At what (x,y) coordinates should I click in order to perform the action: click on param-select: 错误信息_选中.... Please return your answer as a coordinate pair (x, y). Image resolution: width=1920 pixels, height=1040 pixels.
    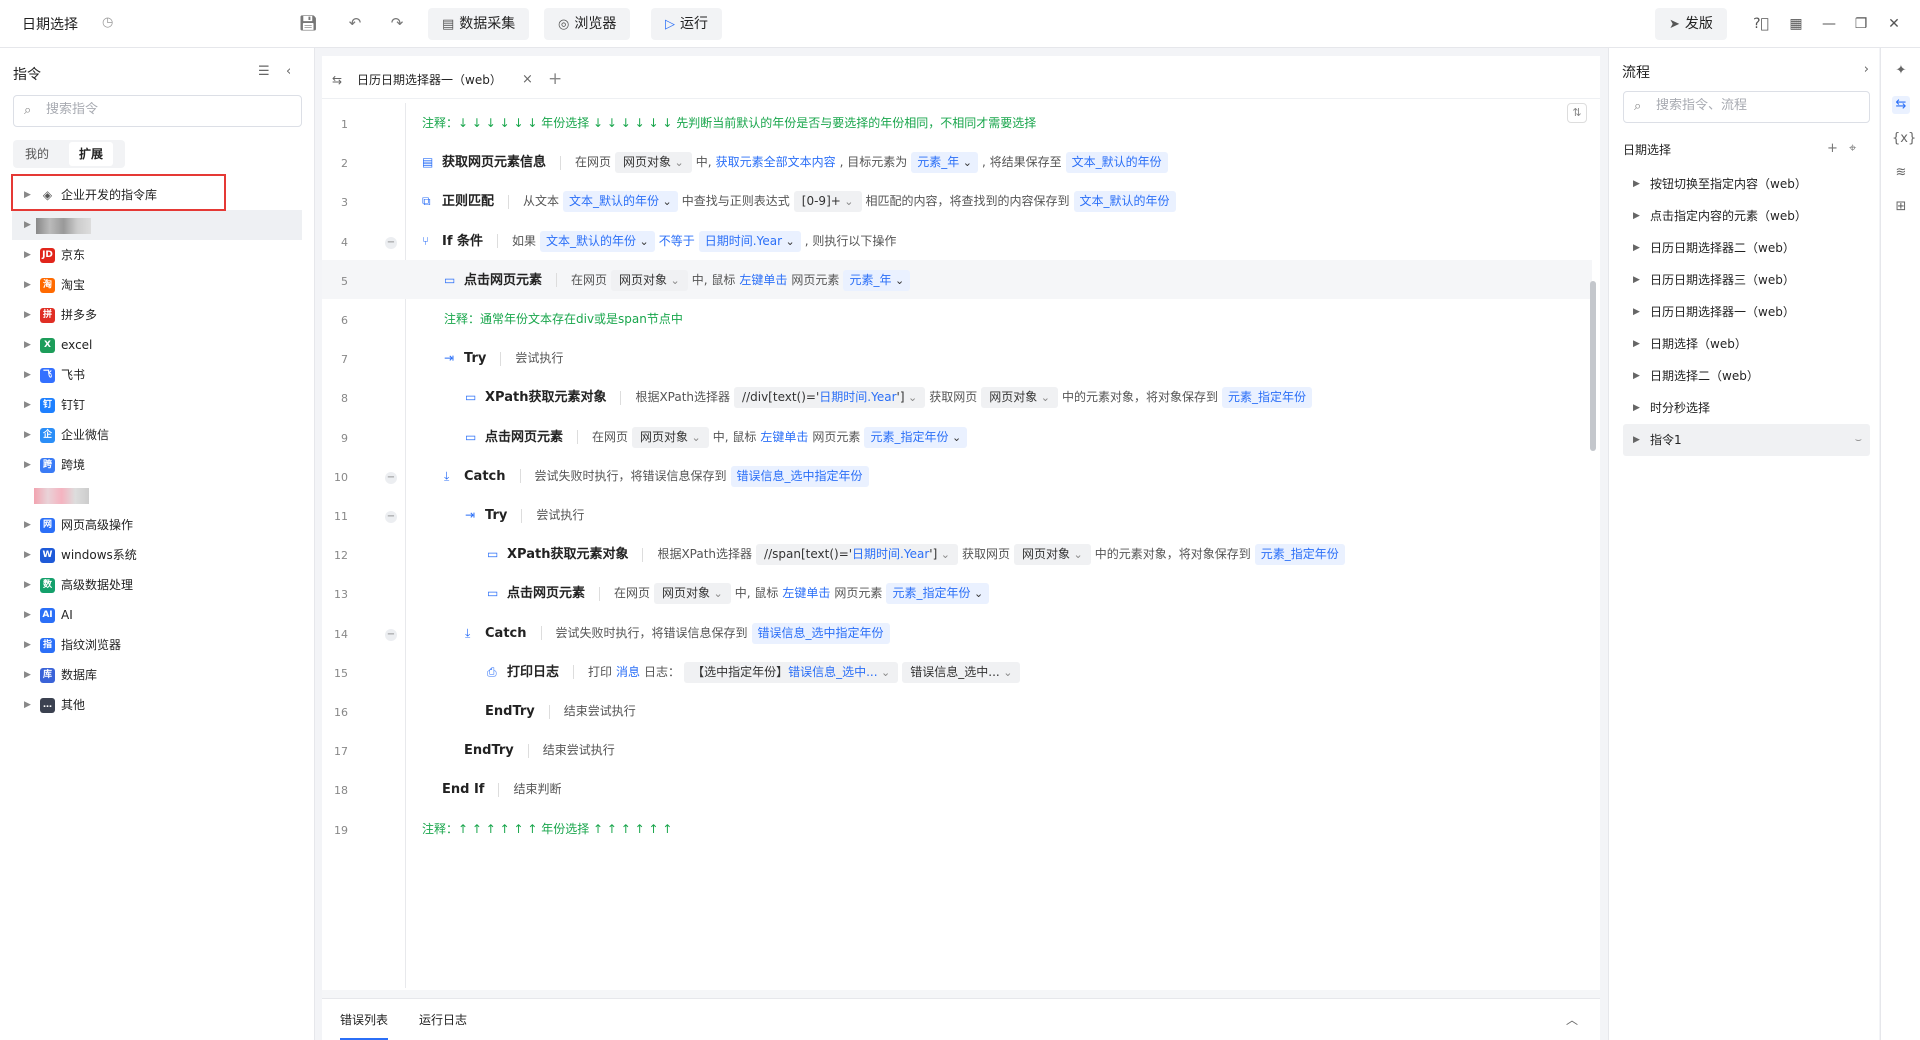
    Looking at the image, I should click on (961, 672).